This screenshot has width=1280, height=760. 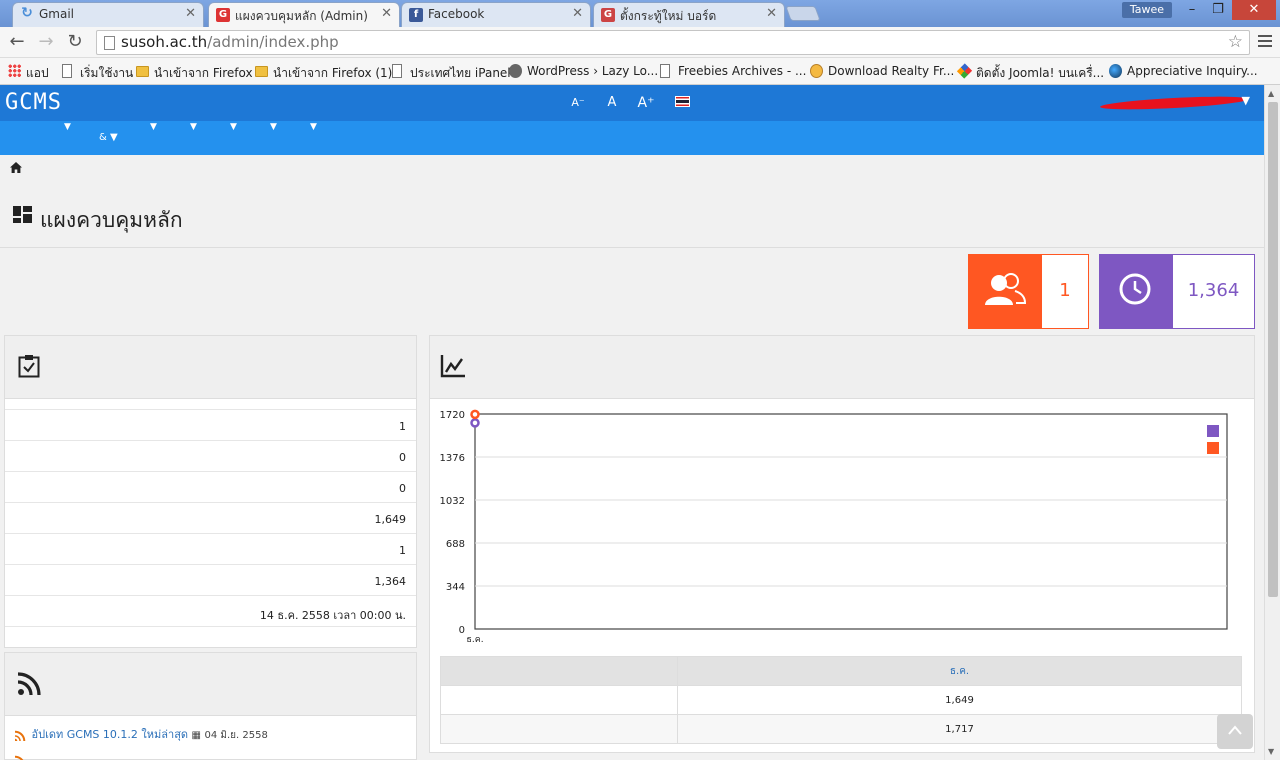 I want to click on clipboard-check-icon, so click(x=29, y=366).